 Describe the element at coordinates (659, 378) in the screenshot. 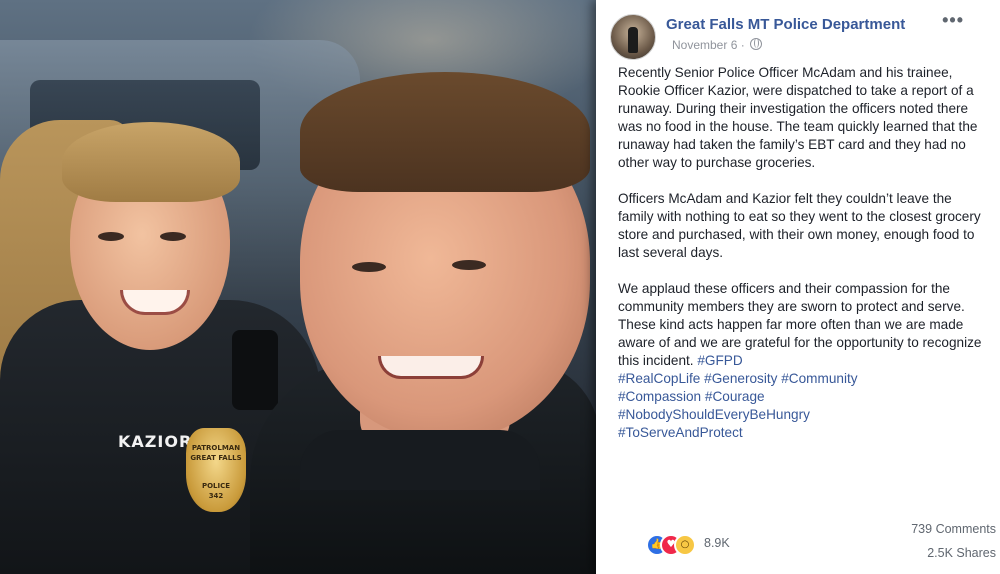

I see `hashtag-link: #RealCopLife` at that location.